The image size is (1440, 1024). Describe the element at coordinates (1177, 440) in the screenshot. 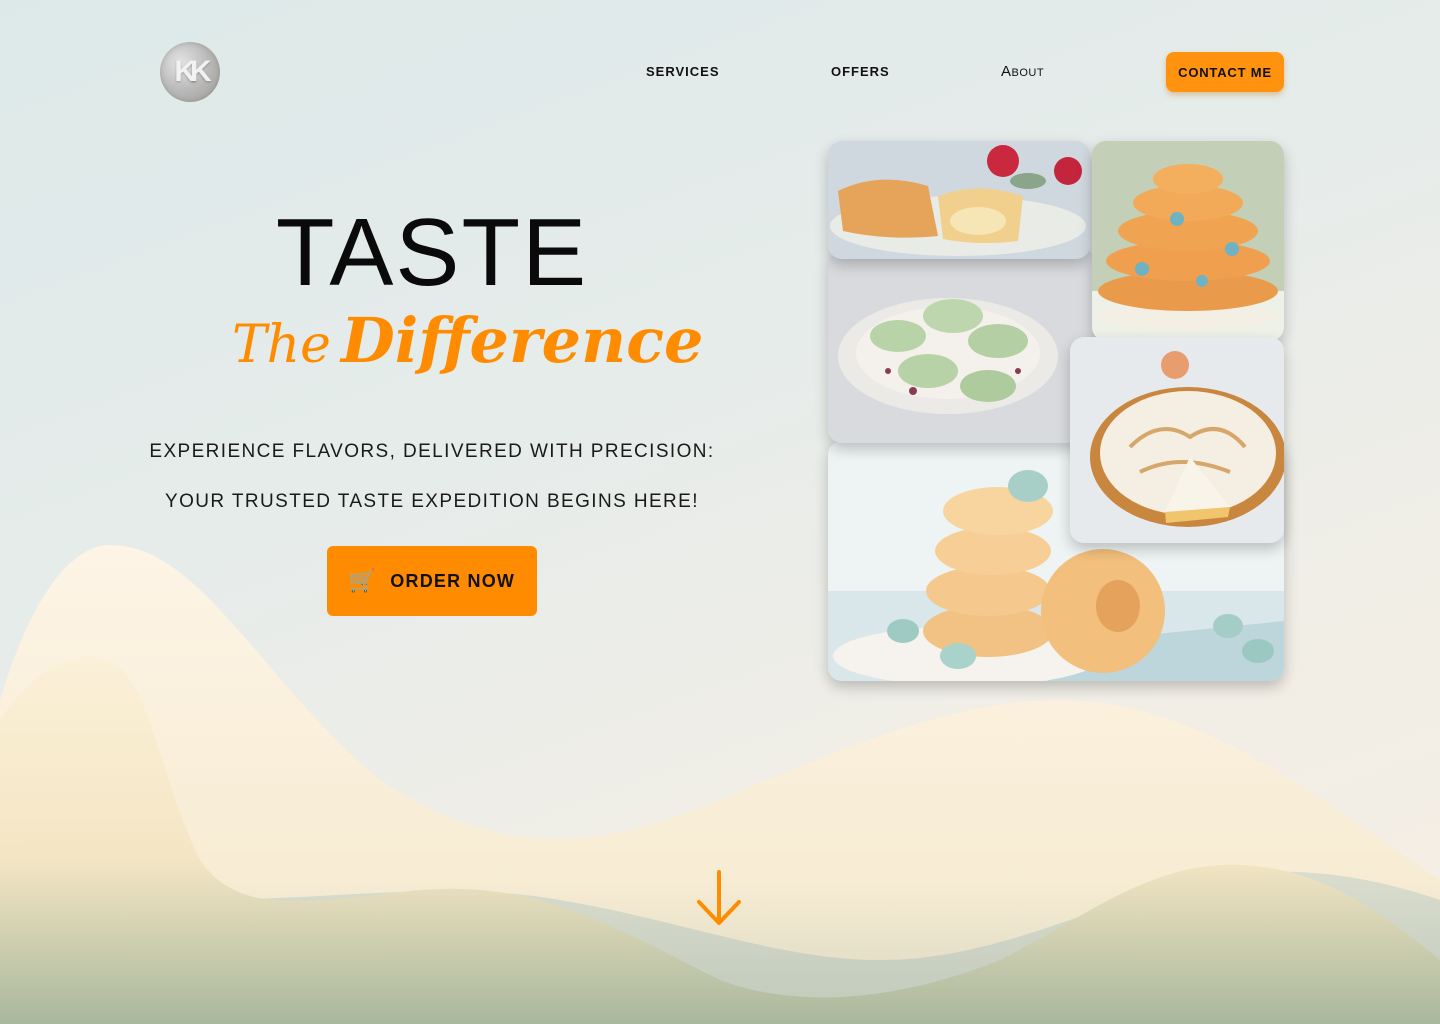

I see `meringue-tart-photo` at that location.